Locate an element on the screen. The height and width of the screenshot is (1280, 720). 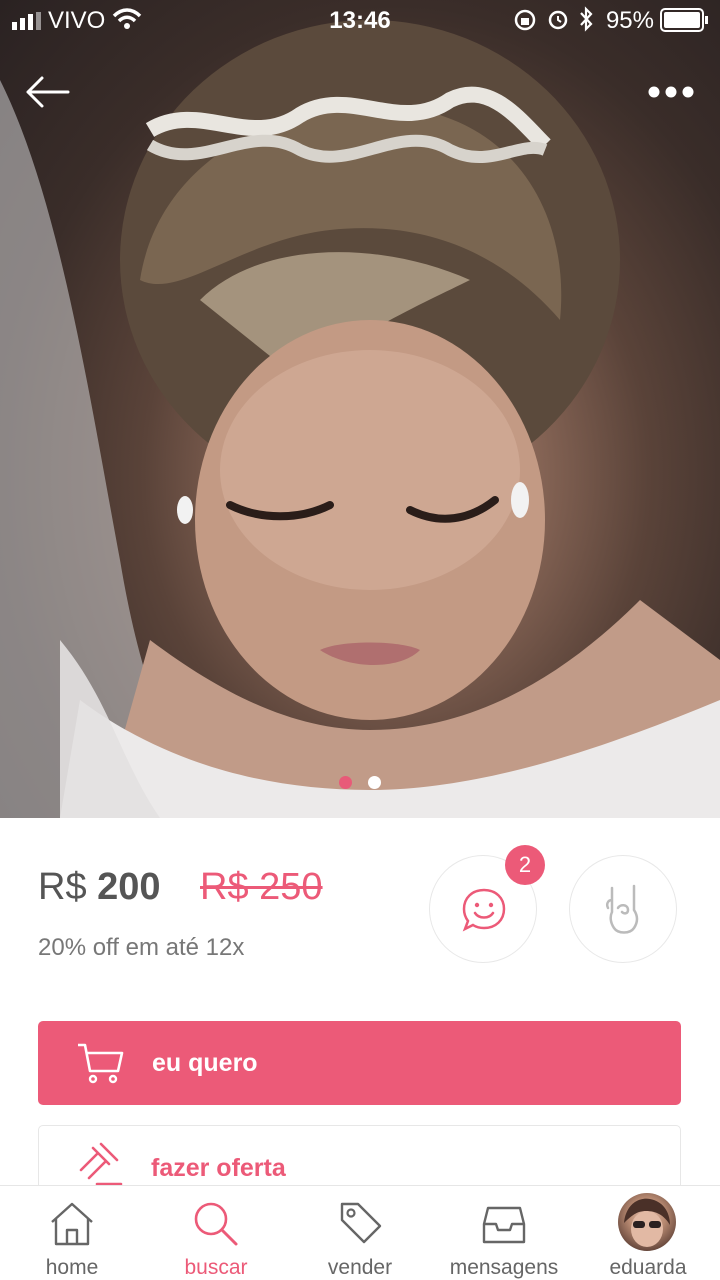
search-icon is located at coordinates (216, 1224).